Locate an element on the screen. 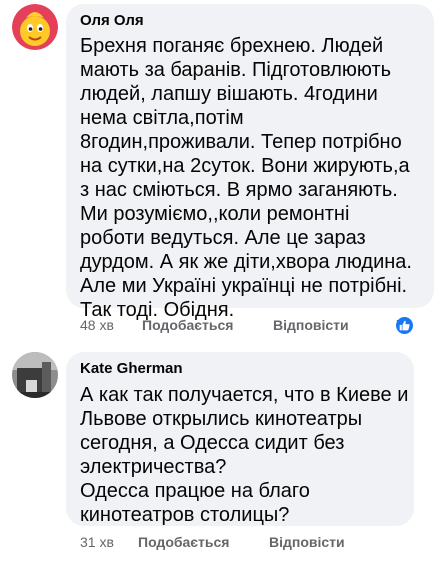 This screenshot has width=444, height=566. comment-text-line: электричества? is located at coordinates (153, 467).